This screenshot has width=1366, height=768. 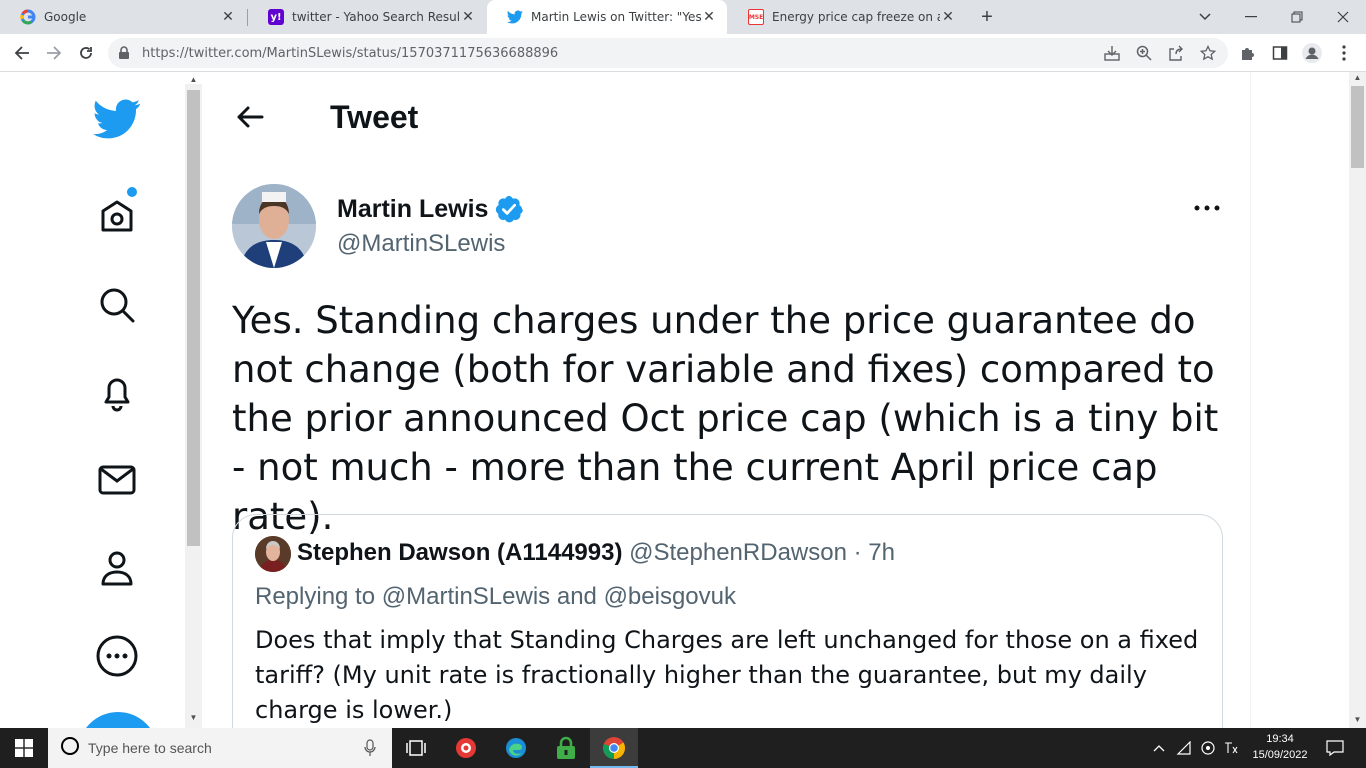 I want to click on inner-scrollbar: ▲ ▼, so click(x=193, y=402).